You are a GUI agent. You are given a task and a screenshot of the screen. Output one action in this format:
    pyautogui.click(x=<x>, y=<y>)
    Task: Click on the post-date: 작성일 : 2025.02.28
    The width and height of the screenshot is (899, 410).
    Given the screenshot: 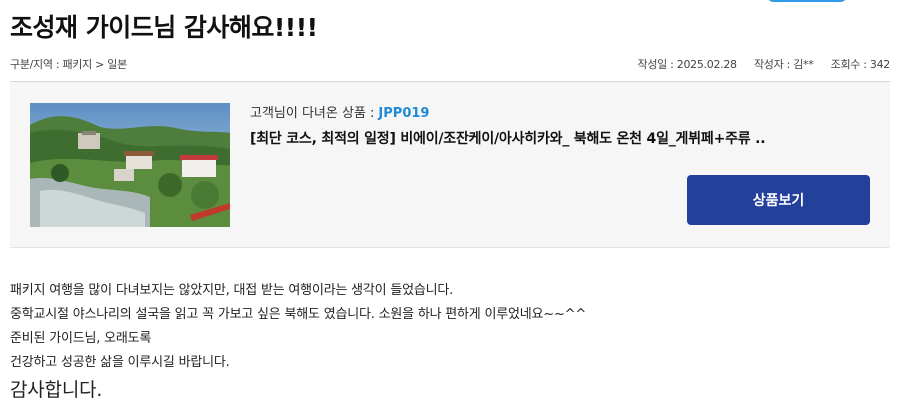 What is the action you would take?
    pyautogui.click(x=687, y=64)
    